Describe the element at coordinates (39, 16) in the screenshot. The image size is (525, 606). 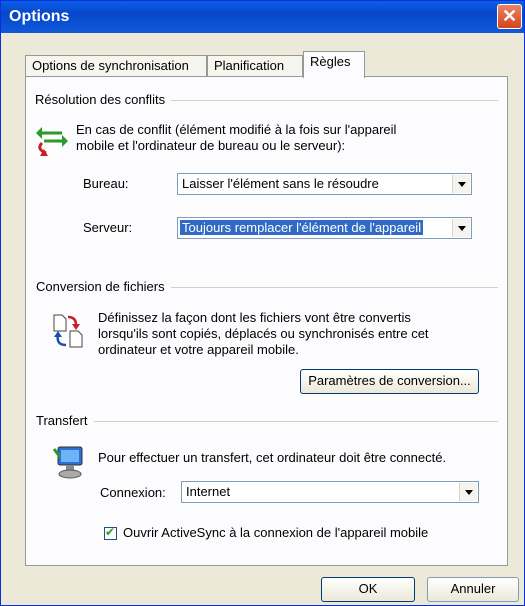
I see `window-title: Options` at that location.